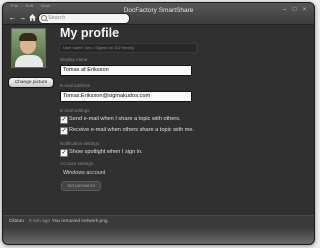  What do you see at coordinates (90, 33) in the screenshot?
I see `page-title: My profile` at bounding box center [90, 33].